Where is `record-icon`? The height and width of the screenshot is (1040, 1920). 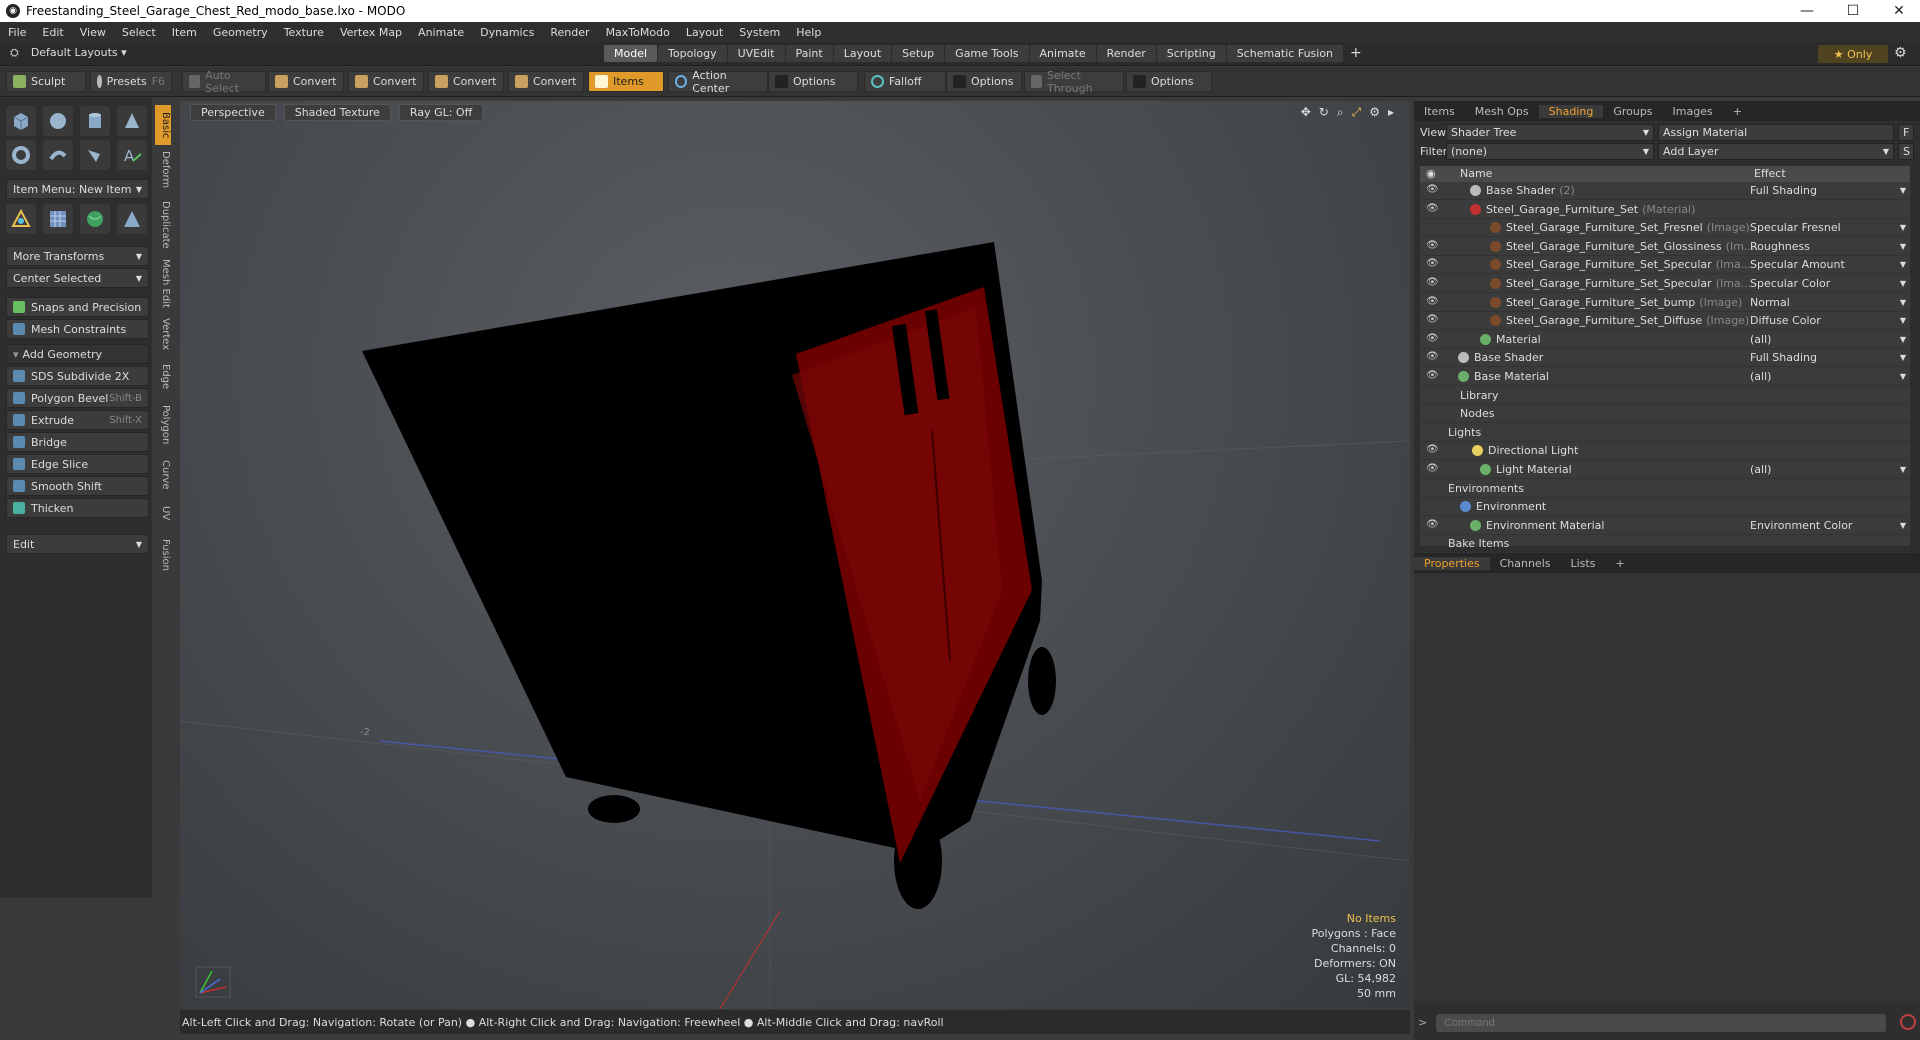
record-icon is located at coordinates (1908, 1022).